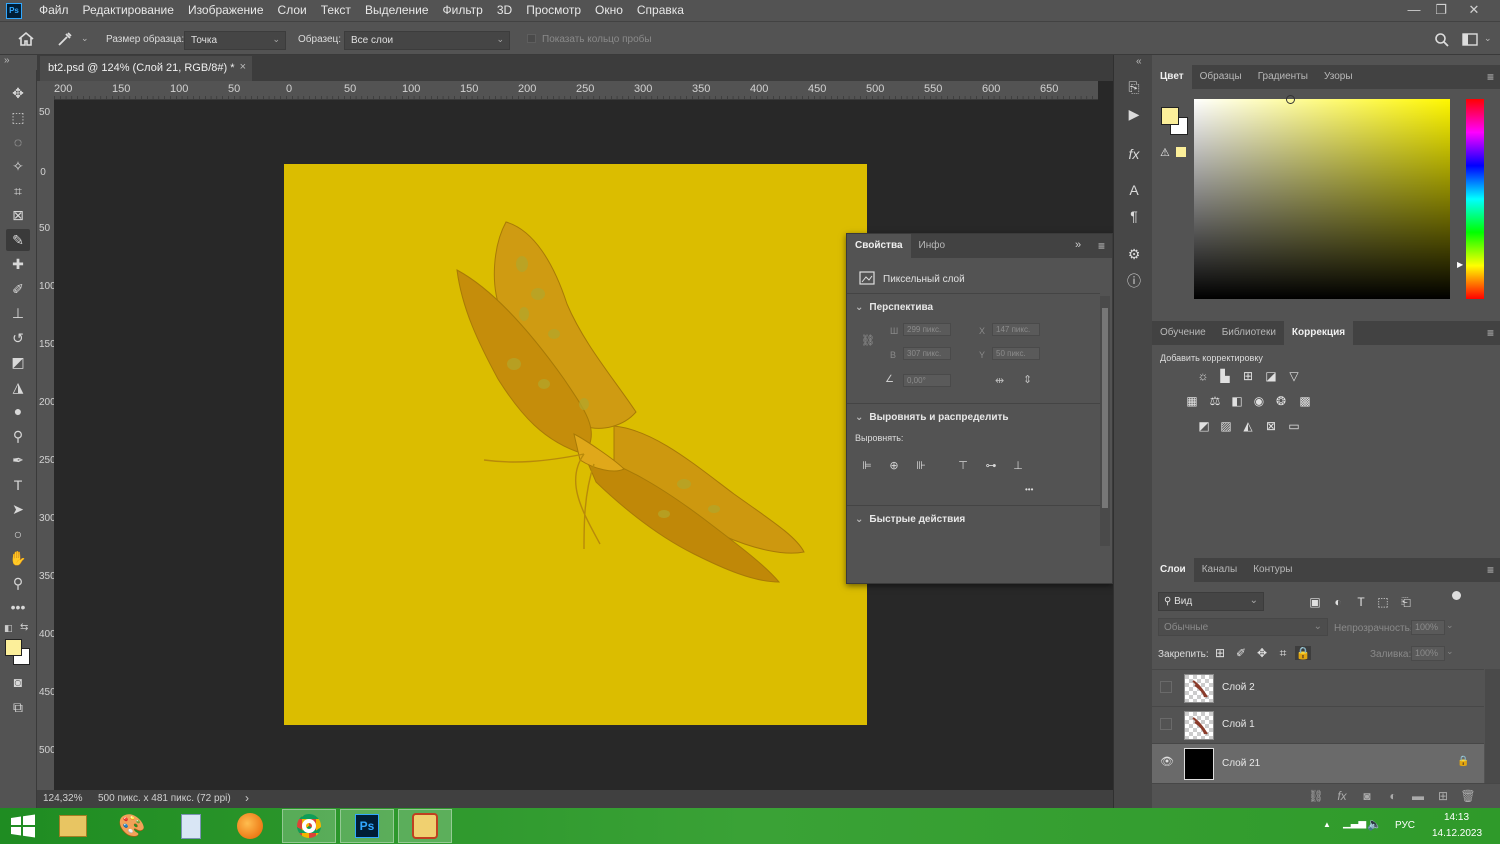 The height and width of the screenshot is (844, 1500). I want to click on path-selection-tool-icon: ➤, so click(18, 509).